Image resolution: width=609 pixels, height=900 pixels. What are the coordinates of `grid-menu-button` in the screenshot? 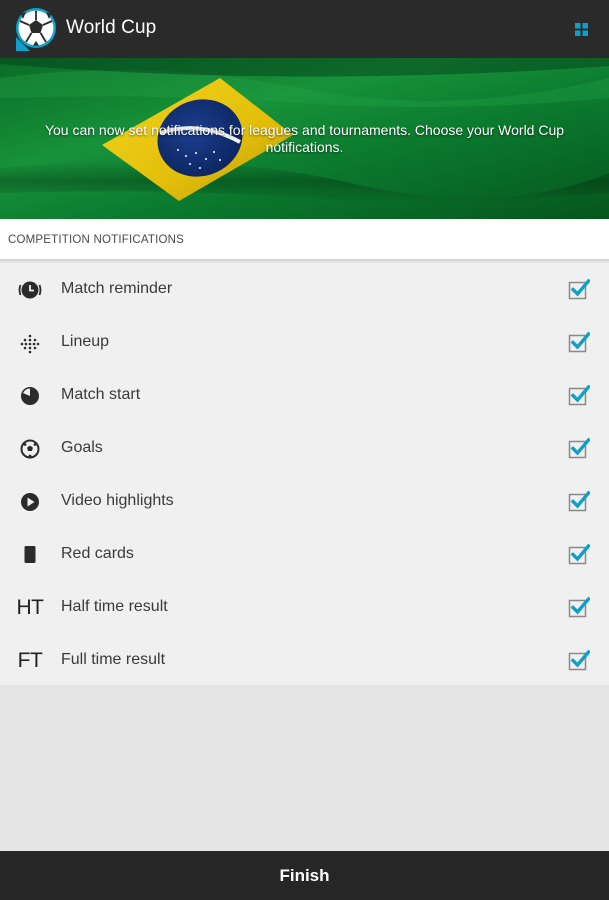 It's located at (581, 29).